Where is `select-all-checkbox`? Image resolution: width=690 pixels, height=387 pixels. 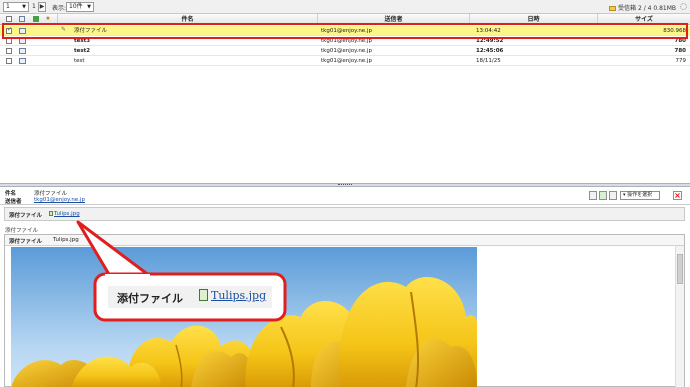
select-all-checkbox is located at coordinates (9, 19).